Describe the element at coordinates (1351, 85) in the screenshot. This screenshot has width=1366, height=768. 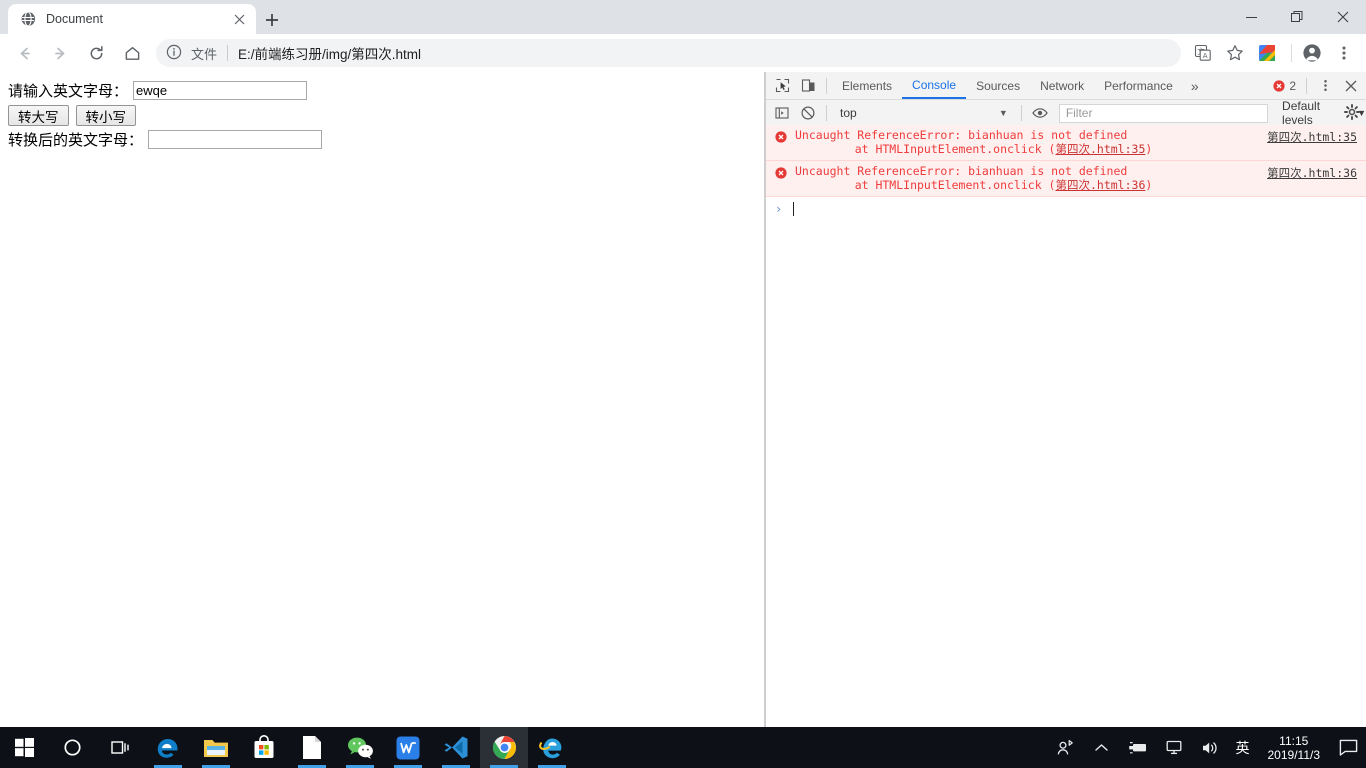
I see `devtools-close-icon` at that location.